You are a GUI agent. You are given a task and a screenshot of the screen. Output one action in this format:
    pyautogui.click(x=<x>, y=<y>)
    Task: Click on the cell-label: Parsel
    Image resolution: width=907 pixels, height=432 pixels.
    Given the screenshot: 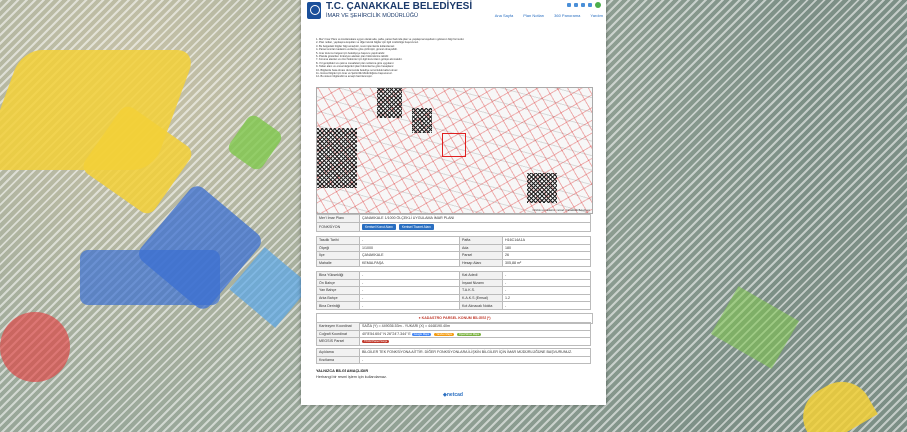 What is the action you would take?
    pyautogui.click(x=481, y=255)
    